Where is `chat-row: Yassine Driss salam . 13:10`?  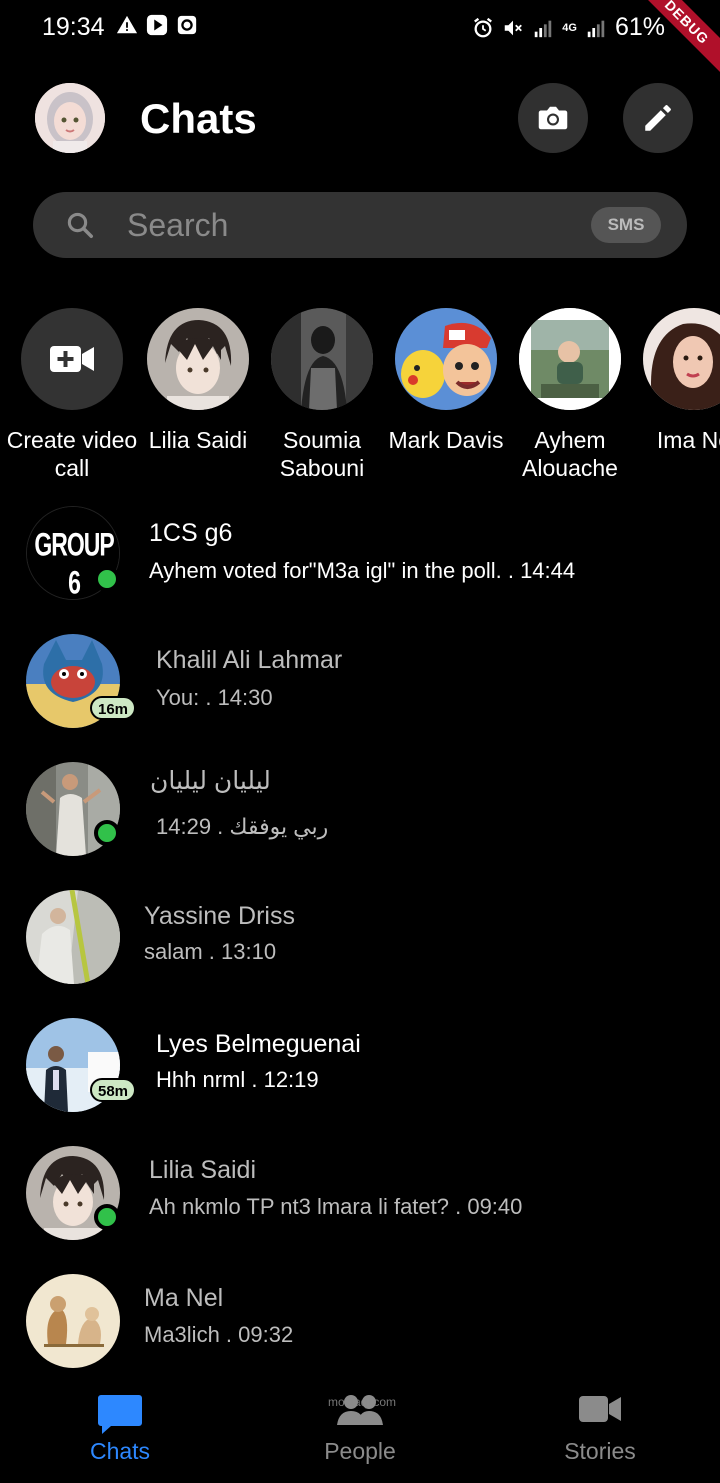 chat-row: Yassine Driss salam . 13:10 is located at coordinates (360, 941).